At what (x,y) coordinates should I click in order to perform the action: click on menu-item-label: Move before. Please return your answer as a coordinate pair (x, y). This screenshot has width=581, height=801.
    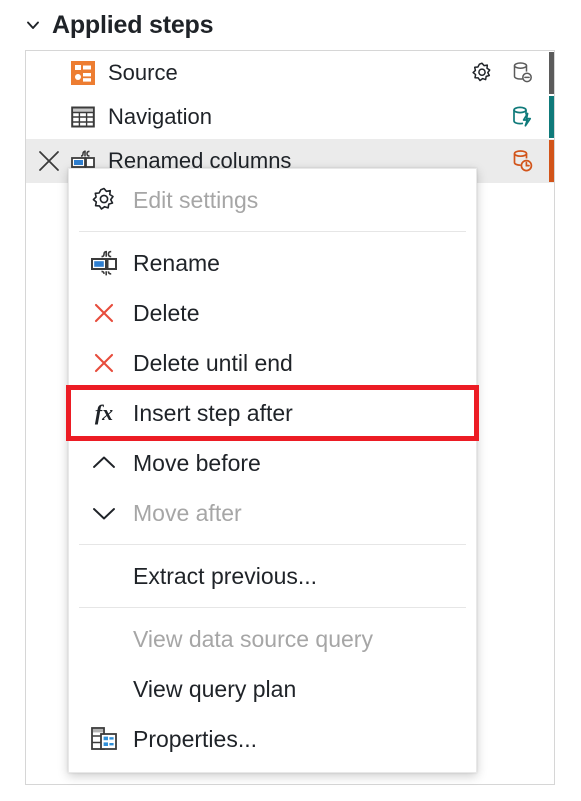
    Looking at the image, I should click on (197, 462).